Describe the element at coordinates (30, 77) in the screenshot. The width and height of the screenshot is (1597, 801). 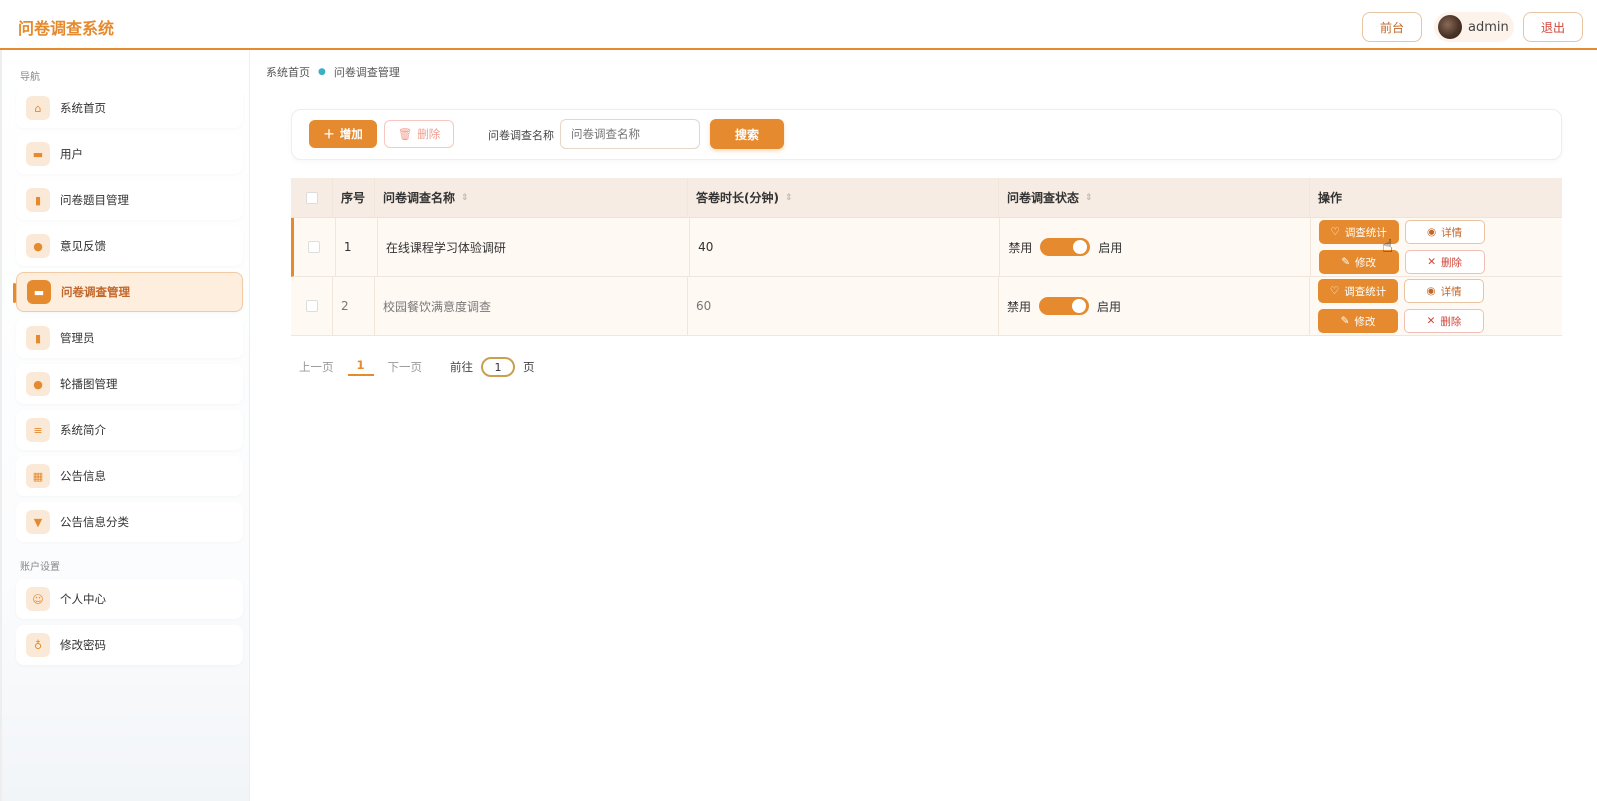
I see `nav-section-label: 导航` at that location.